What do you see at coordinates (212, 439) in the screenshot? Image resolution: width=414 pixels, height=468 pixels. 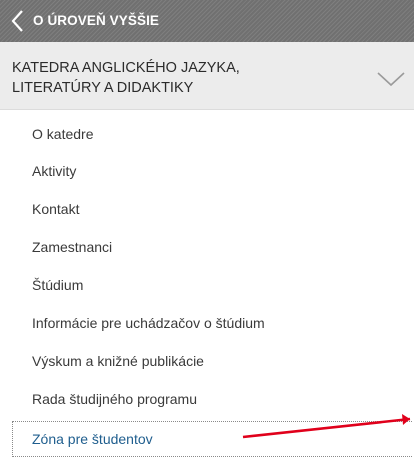 I see `menu-item-zona-studentov: Zóna pre študentov` at bounding box center [212, 439].